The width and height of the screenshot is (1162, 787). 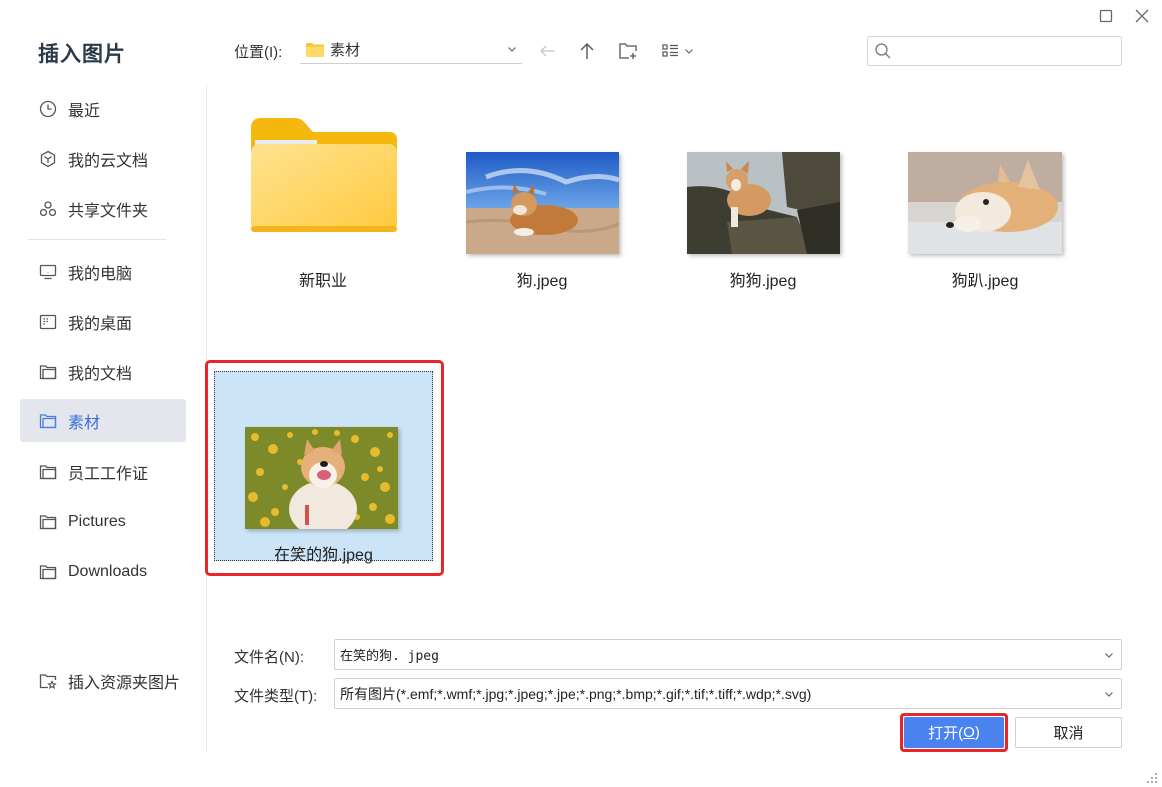 What do you see at coordinates (100, 274) in the screenshot?
I see `sidebar-item-label: 我的电脑` at bounding box center [100, 274].